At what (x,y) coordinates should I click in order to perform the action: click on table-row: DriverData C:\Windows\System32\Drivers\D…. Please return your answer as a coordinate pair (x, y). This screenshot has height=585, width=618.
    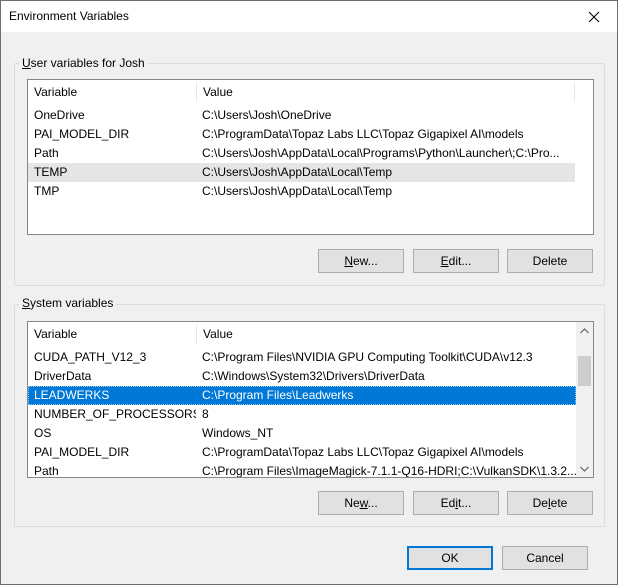
    Looking at the image, I should click on (302, 376).